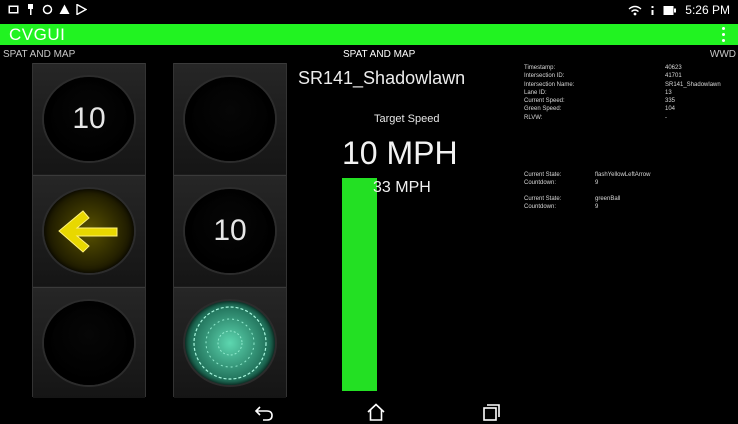  I want to click on info-label: Current Speed:, so click(544, 101).